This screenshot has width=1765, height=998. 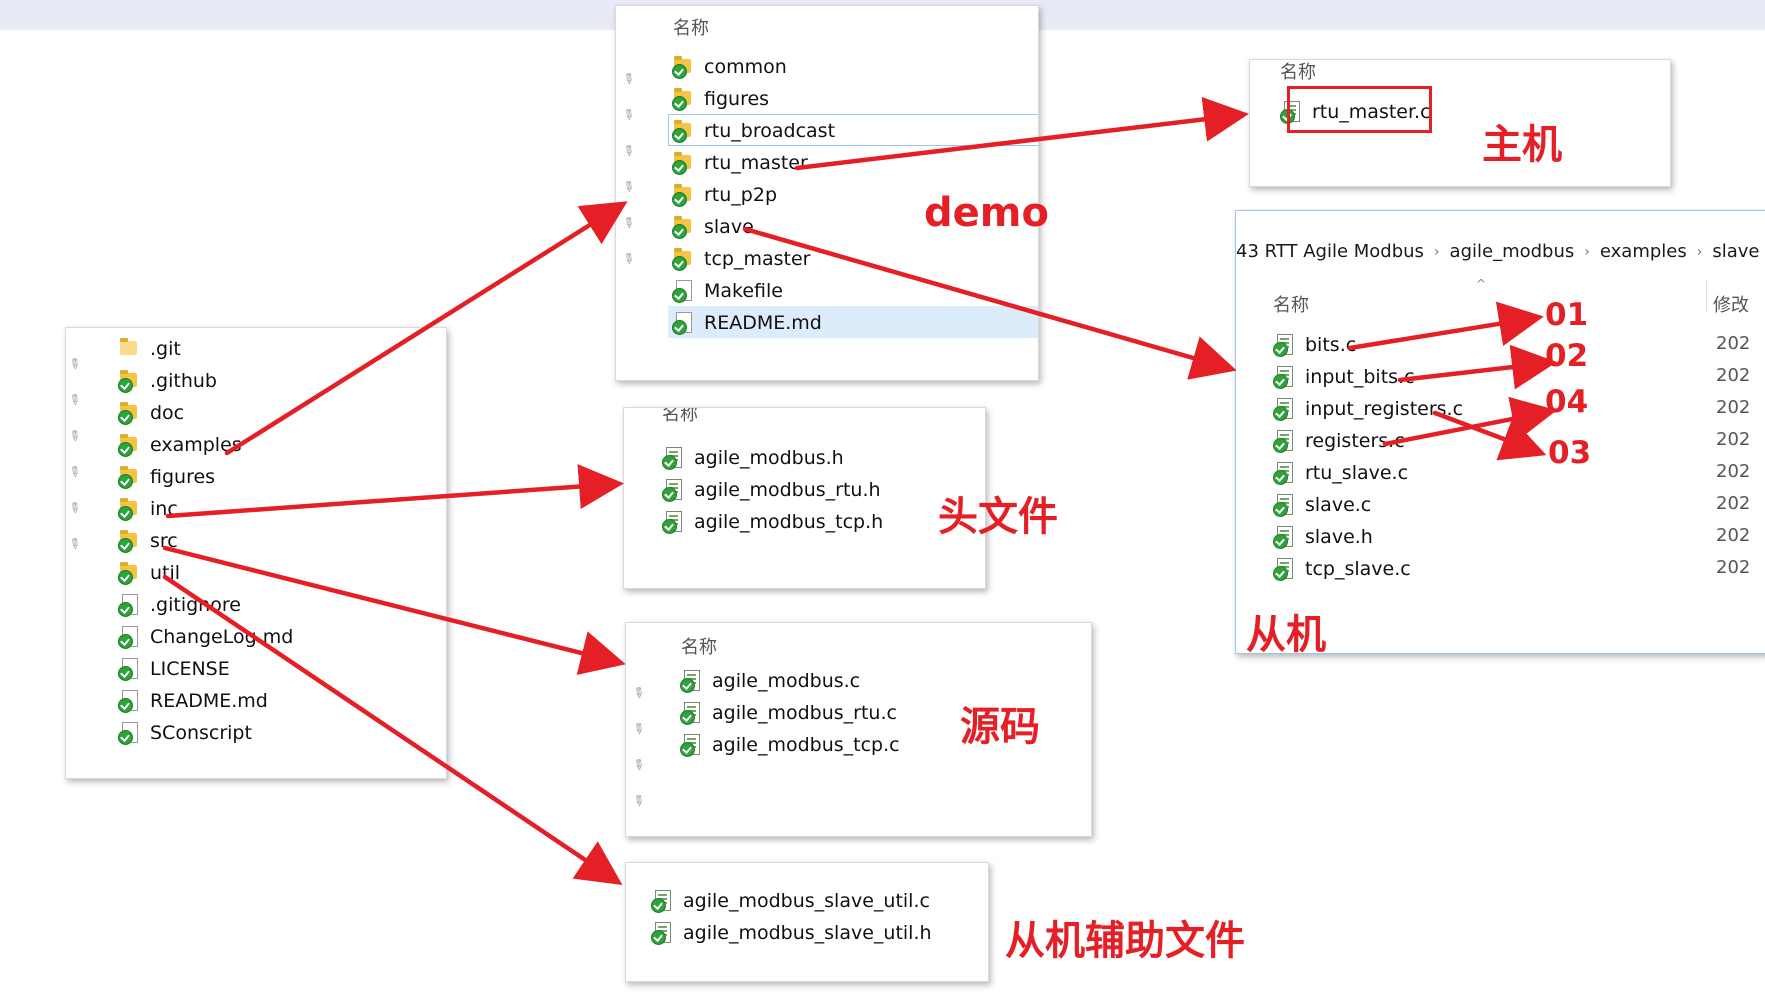 What do you see at coordinates (989, 303) in the screenshot?
I see `arrow-slave-to-slave-folder` at bounding box center [989, 303].